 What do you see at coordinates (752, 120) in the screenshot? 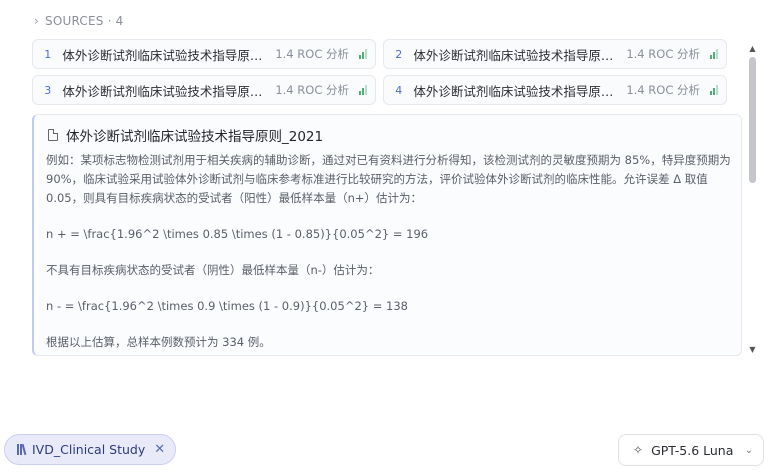
I see `scrollbar-thumb` at bounding box center [752, 120].